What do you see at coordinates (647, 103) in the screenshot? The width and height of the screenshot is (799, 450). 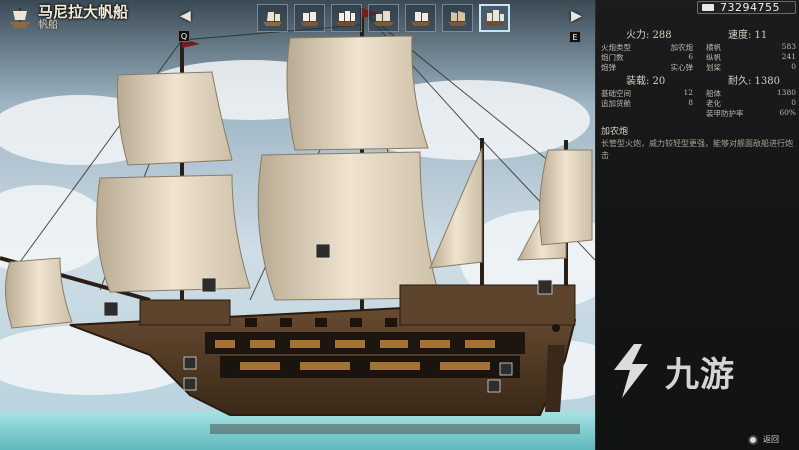 I see `stat-row: 追加货舱 8` at bounding box center [647, 103].